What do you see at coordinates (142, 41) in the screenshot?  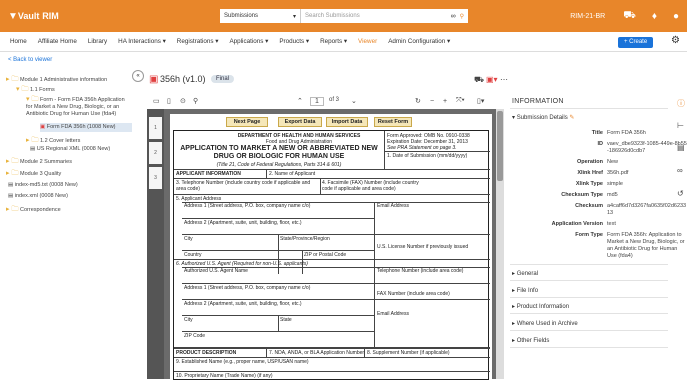 I see `nav-ha-interactions: HA Interactions ▾` at bounding box center [142, 41].